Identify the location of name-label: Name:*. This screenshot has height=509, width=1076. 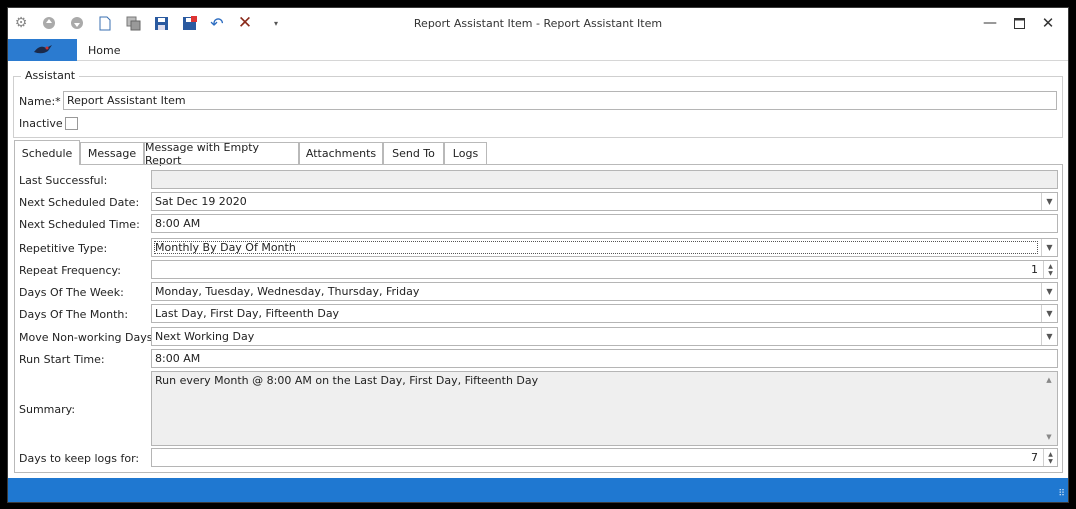
(40, 101).